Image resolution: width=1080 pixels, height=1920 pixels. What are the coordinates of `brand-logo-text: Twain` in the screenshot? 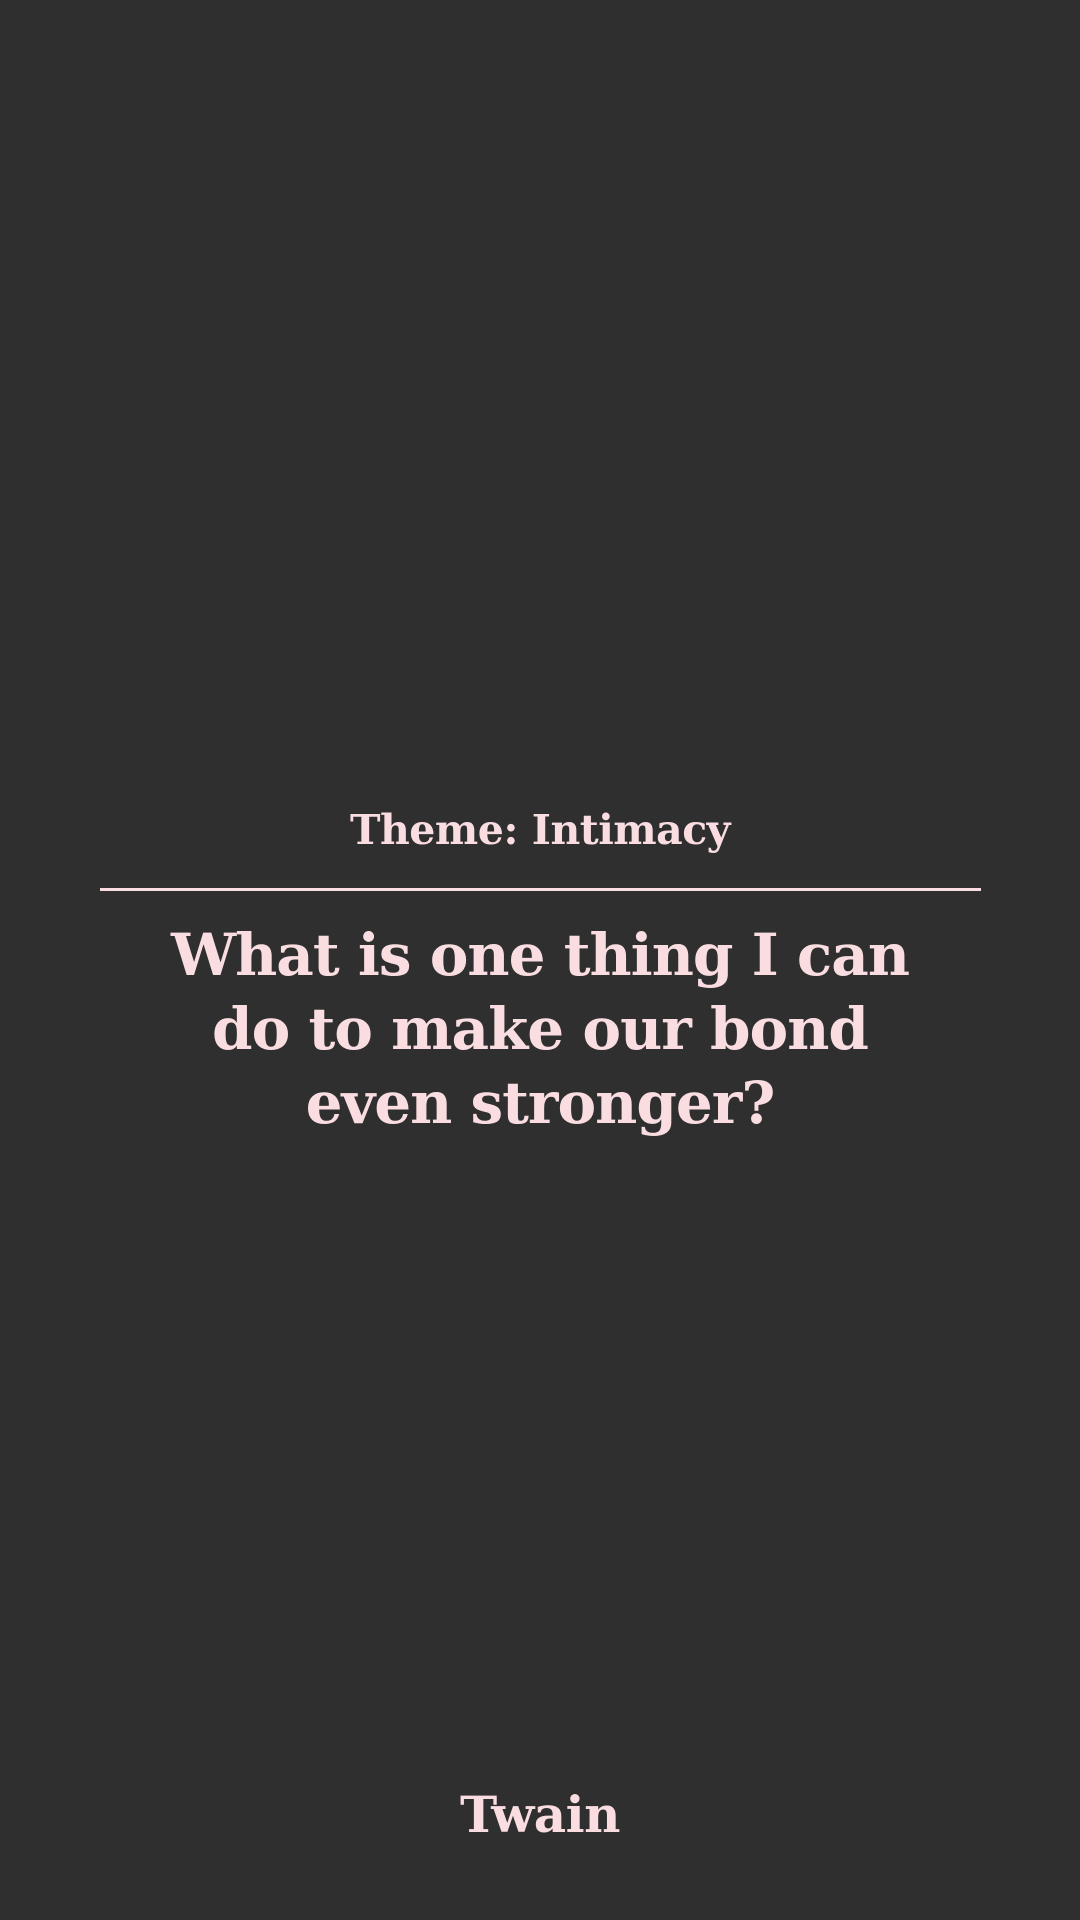 It's located at (540, 1814).